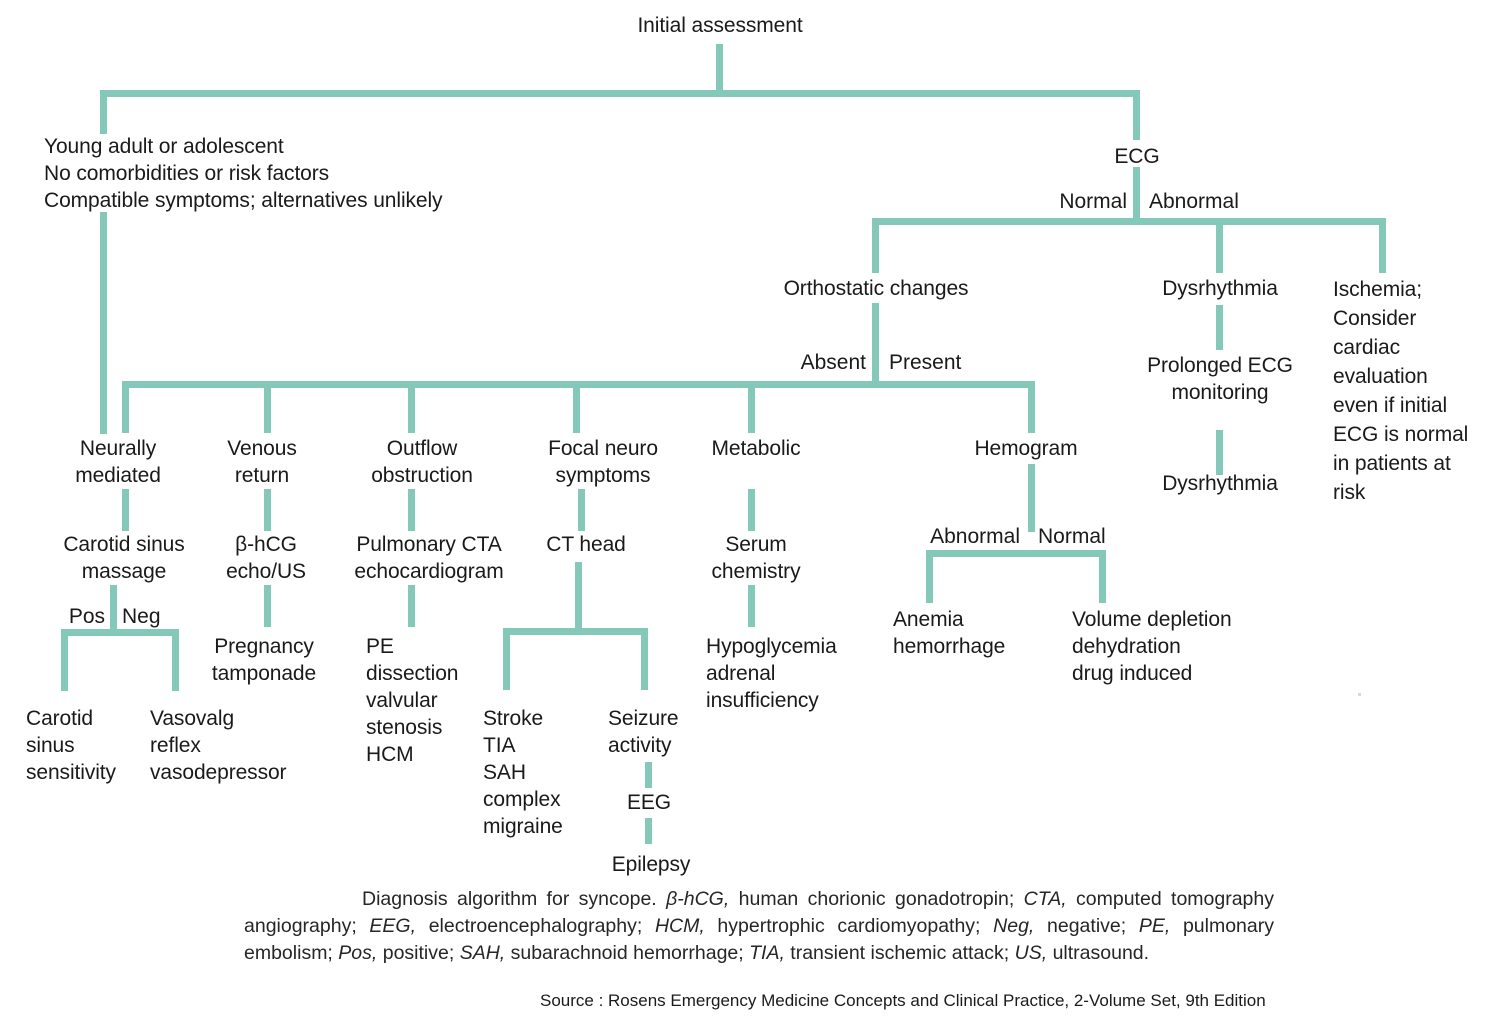 The height and width of the screenshot is (1030, 1498). I want to click on edge-label-hemogram-abnormal: Abnormal, so click(975, 536).